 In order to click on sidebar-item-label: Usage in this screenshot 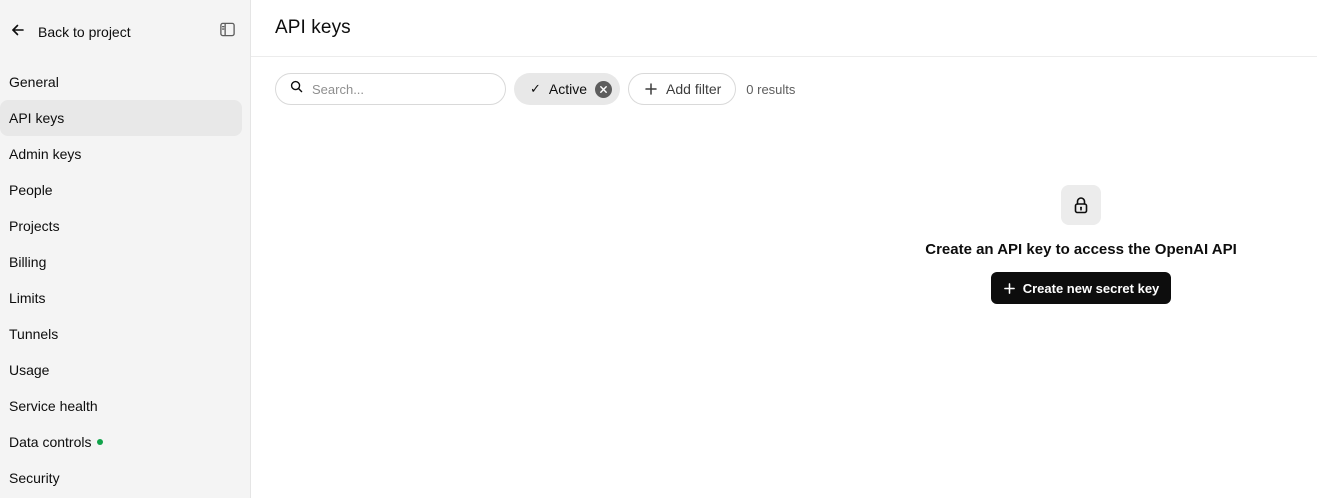, I will do `click(29, 370)`.